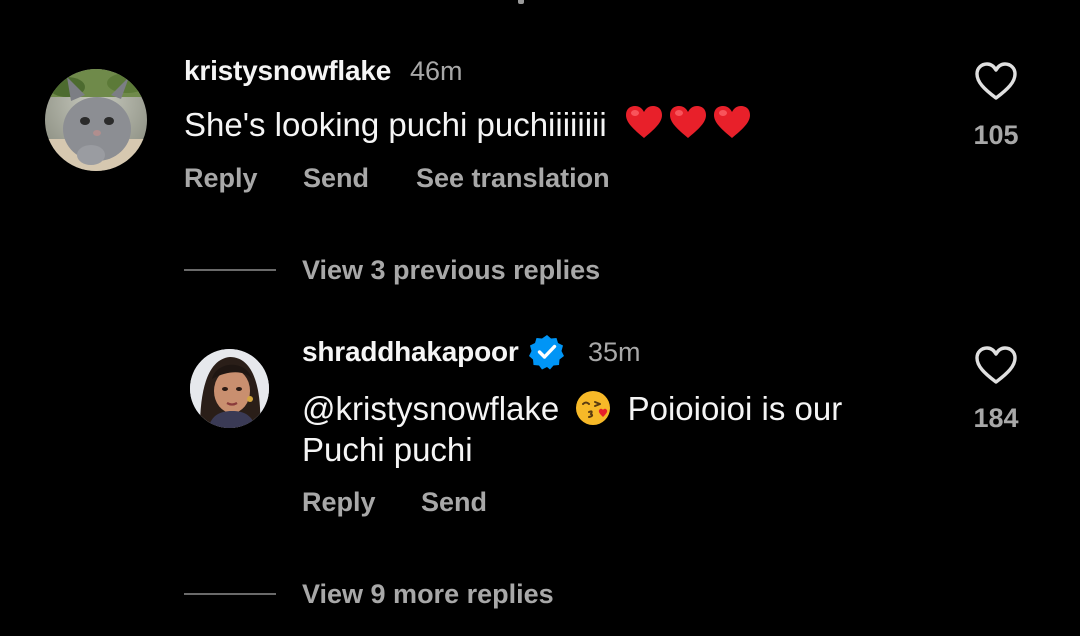 The width and height of the screenshot is (1080, 636). I want to click on reply-text-line1: @kristysnowflake Poioioioi is our, so click(572, 408).